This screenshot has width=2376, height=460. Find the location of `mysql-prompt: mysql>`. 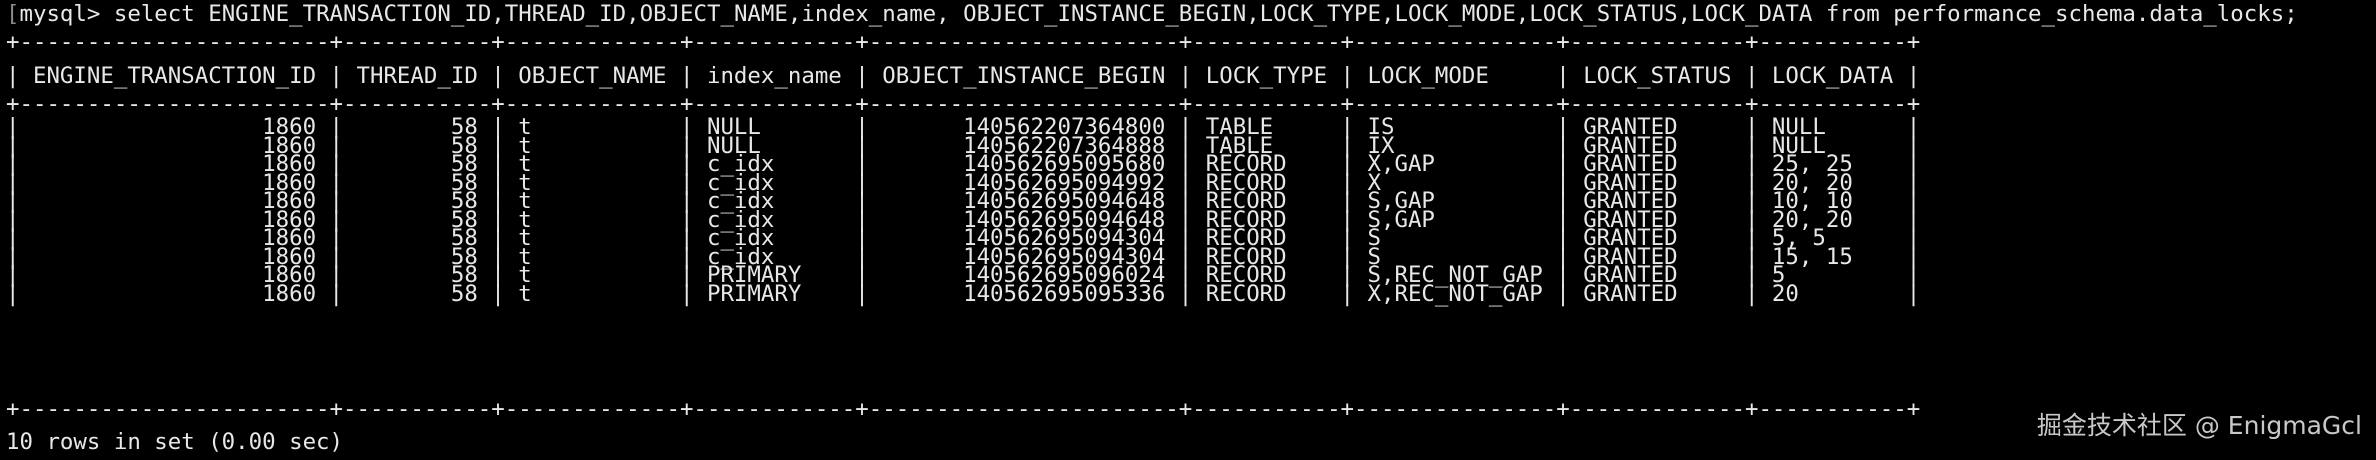

mysql-prompt: mysql> is located at coordinates (66, 14).